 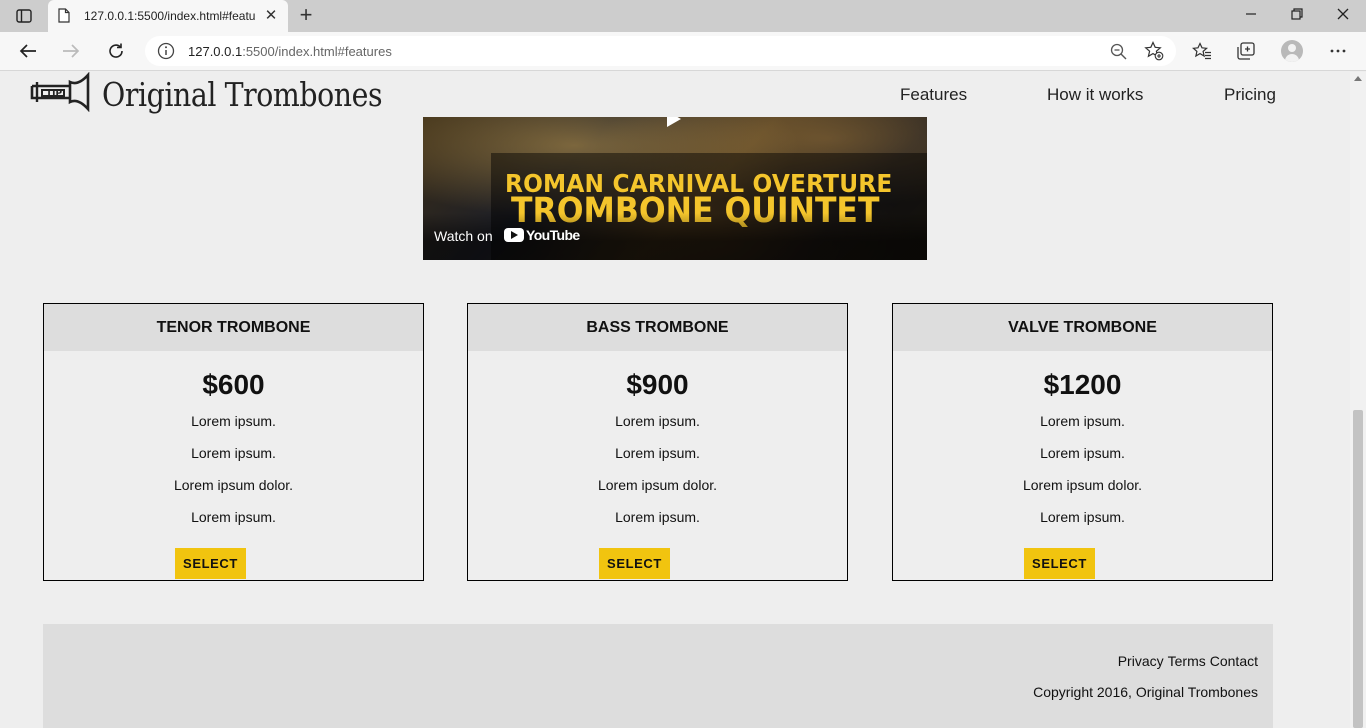 I want to click on card-price: $900, so click(x=657, y=384).